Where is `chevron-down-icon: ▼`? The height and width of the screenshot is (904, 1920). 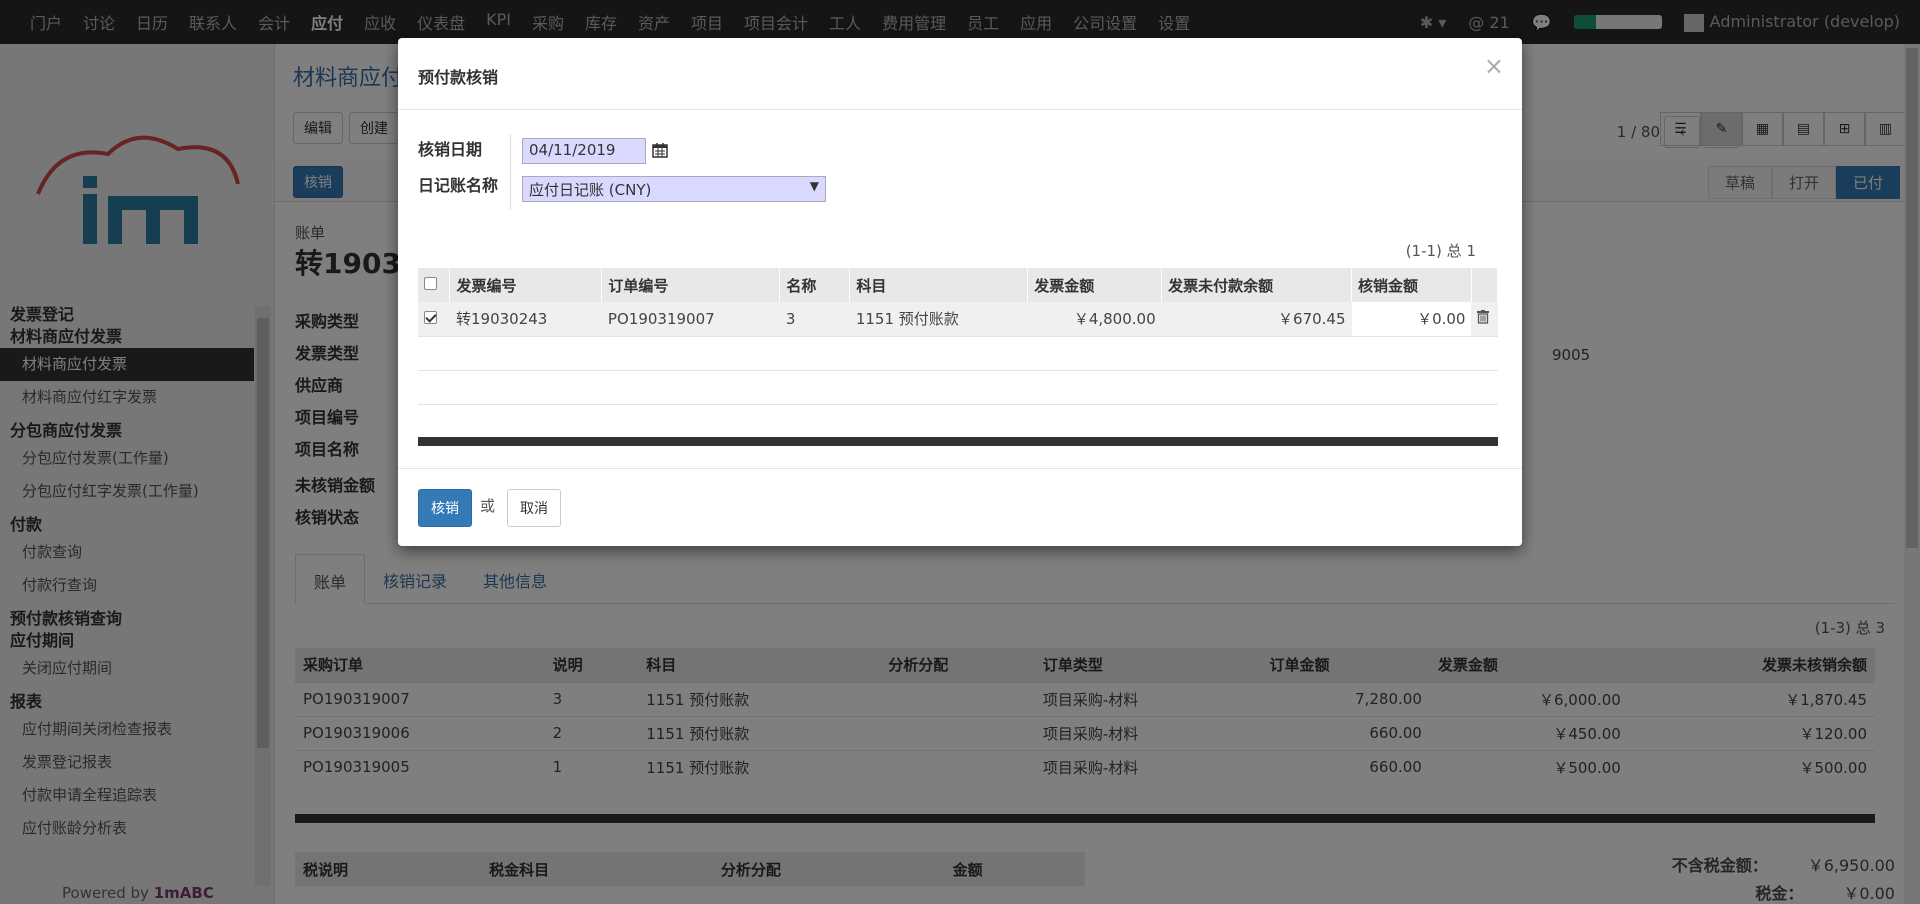
chevron-down-icon: ▼ is located at coordinates (814, 186).